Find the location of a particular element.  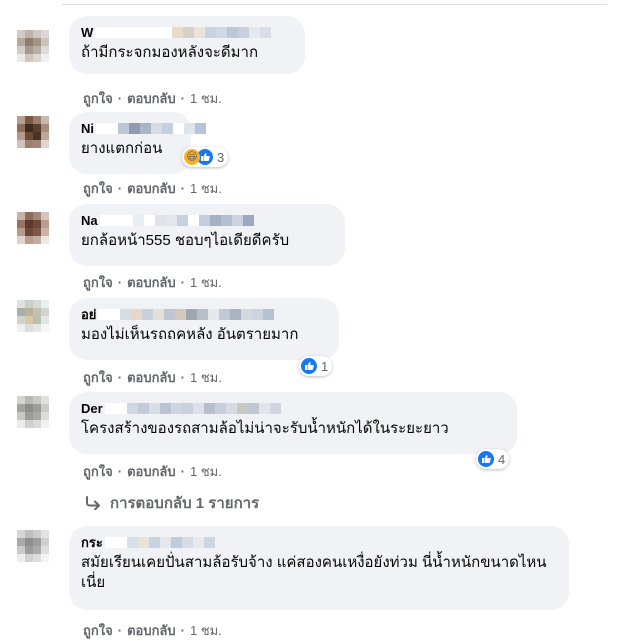

commenter-name-text: W is located at coordinates (87, 32).